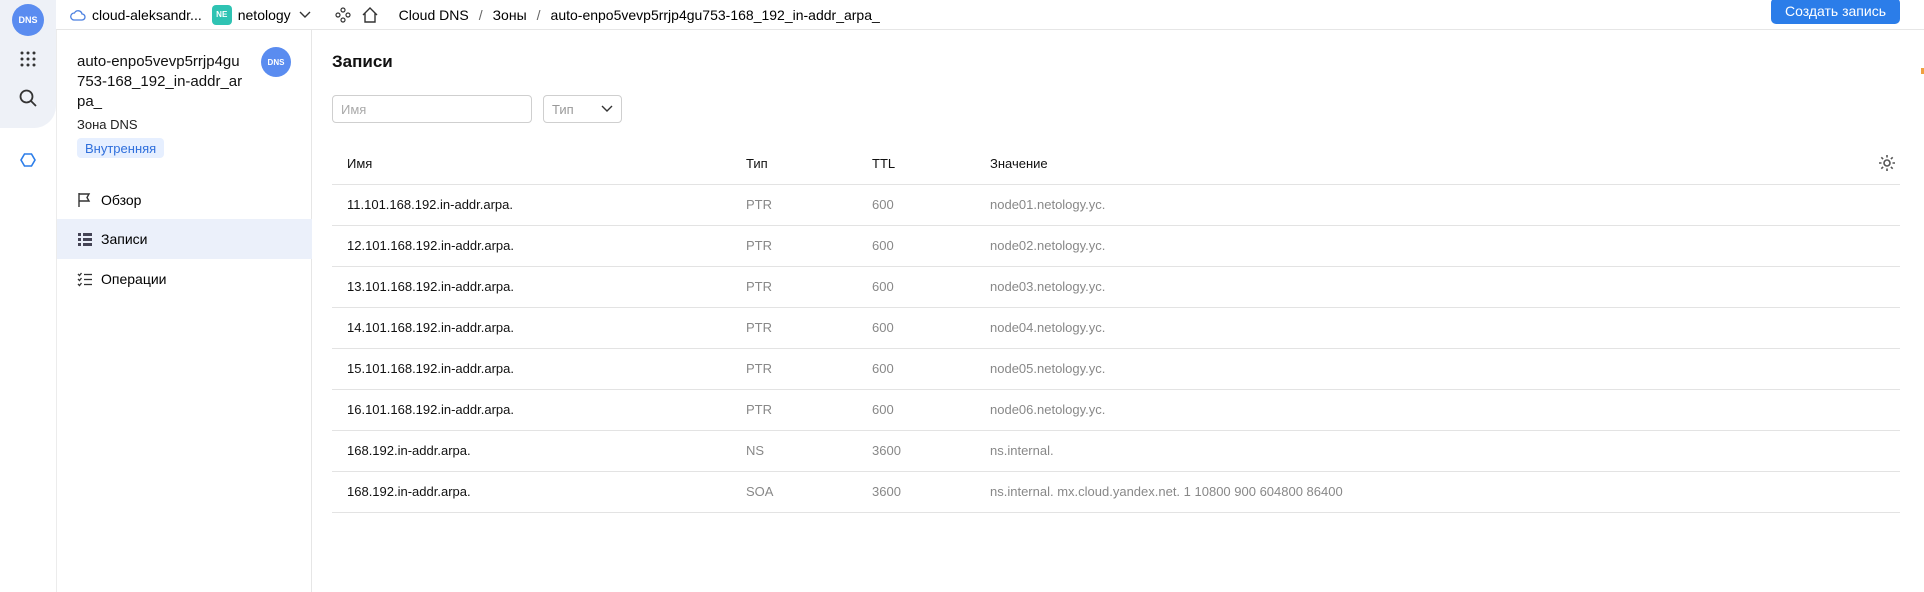  Describe the element at coordinates (1445, 246) in the screenshot. I see `record-value: node02.netology.yc.` at that location.